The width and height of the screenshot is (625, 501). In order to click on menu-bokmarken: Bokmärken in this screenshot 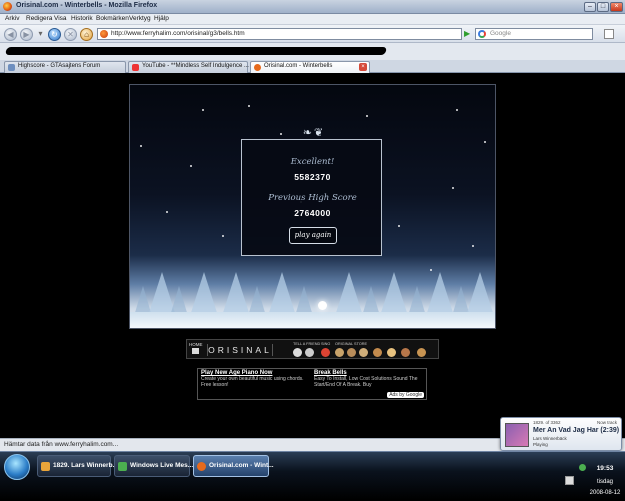, I will do `click(112, 18)`.